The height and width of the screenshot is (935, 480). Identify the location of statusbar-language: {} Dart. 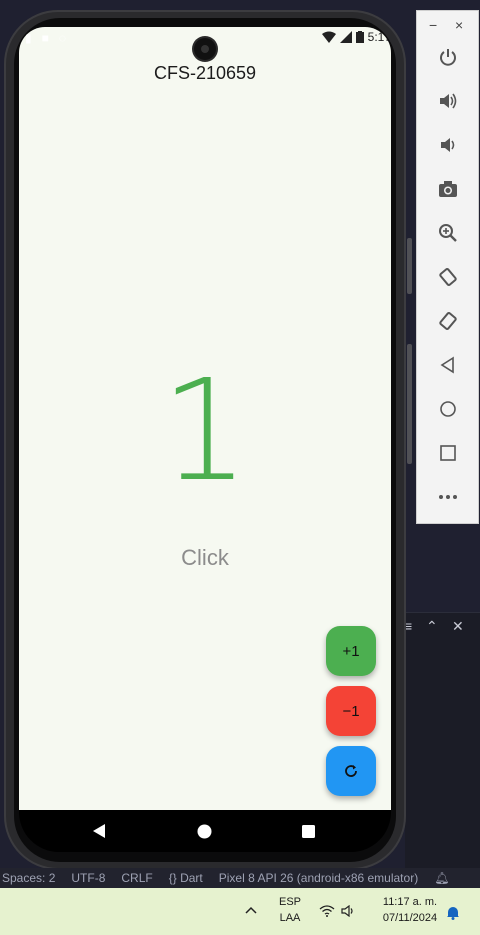
(186, 878).